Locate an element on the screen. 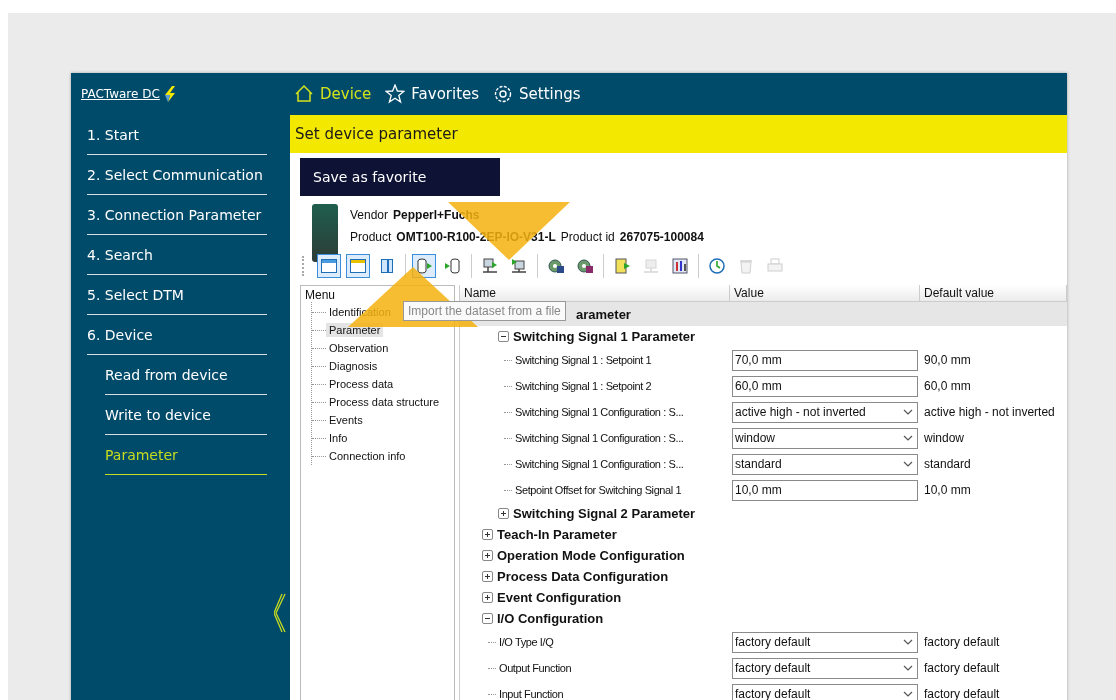  sidebar-item: 6. Device is located at coordinates (177, 335).